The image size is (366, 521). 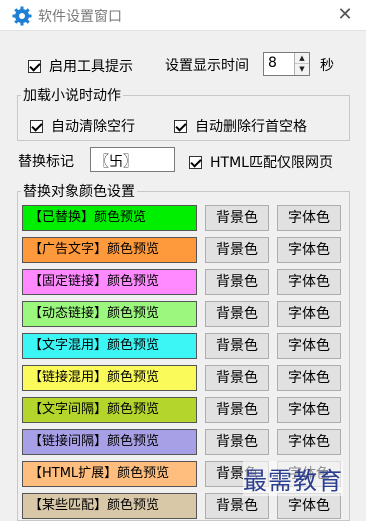 I want to click on replace-mark-input: 〖卐〗, so click(x=132, y=159).